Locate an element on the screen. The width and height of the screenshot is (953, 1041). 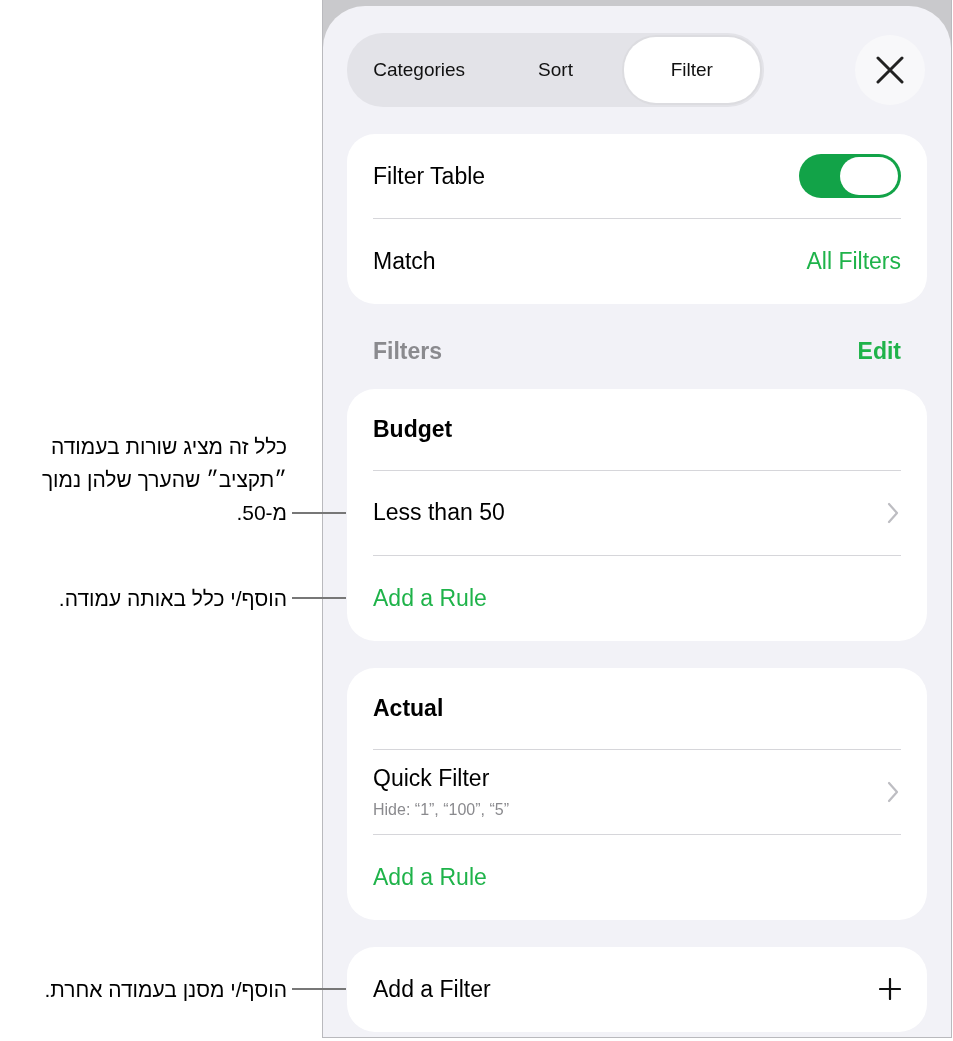
add-filter-label: Add a Filter is located at coordinates (432, 989).